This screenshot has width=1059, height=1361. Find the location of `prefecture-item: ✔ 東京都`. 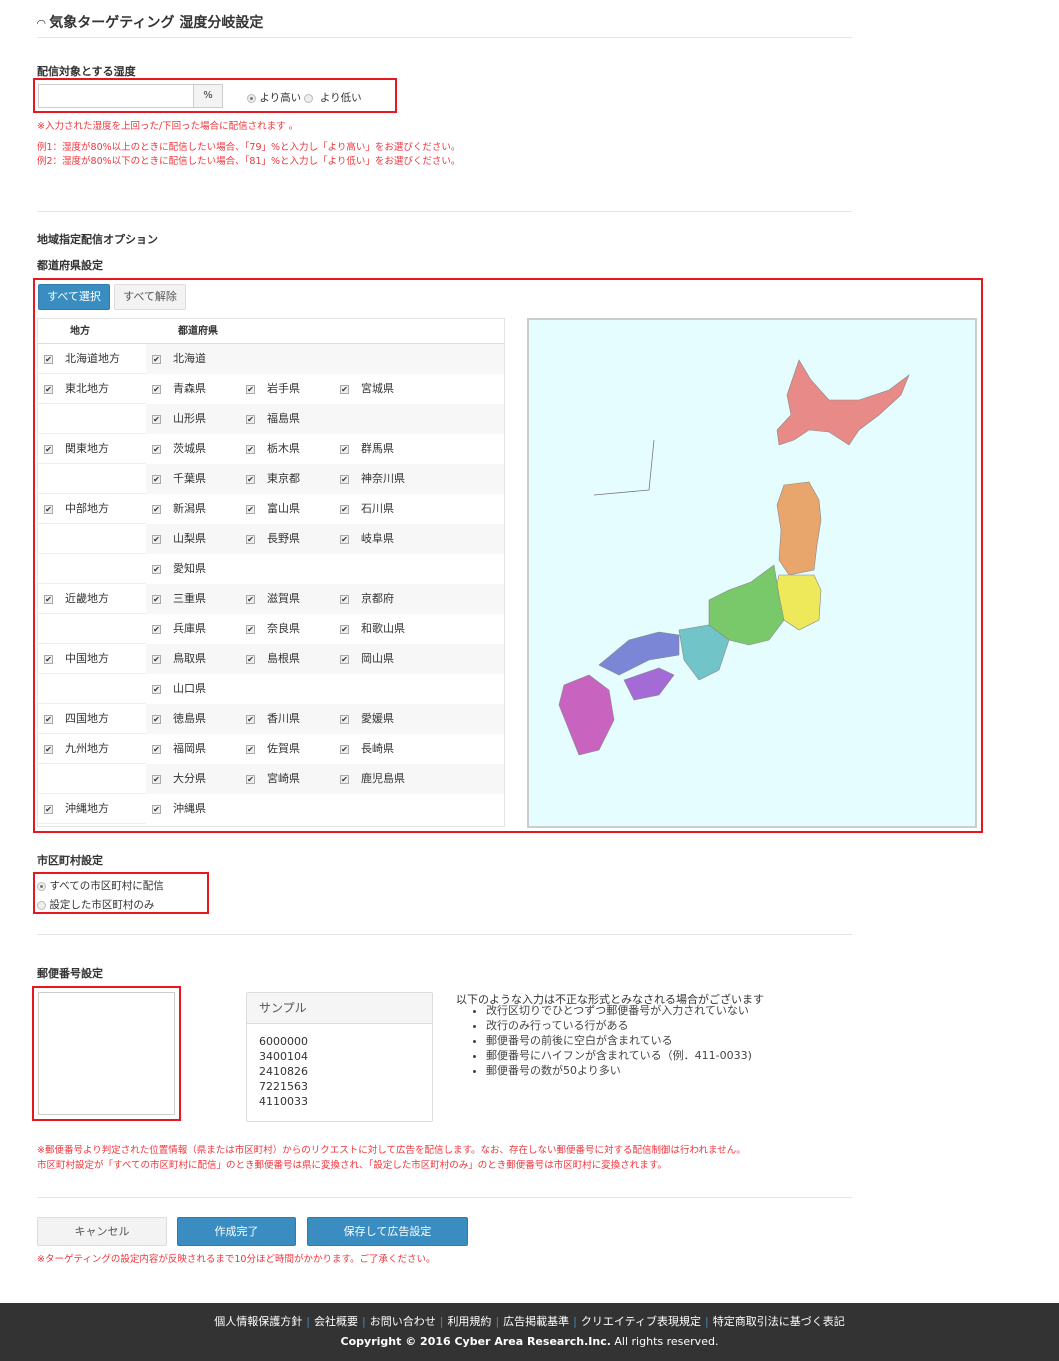

prefecture-item: ✔ 東京都 is located at coordinates (293, 479).